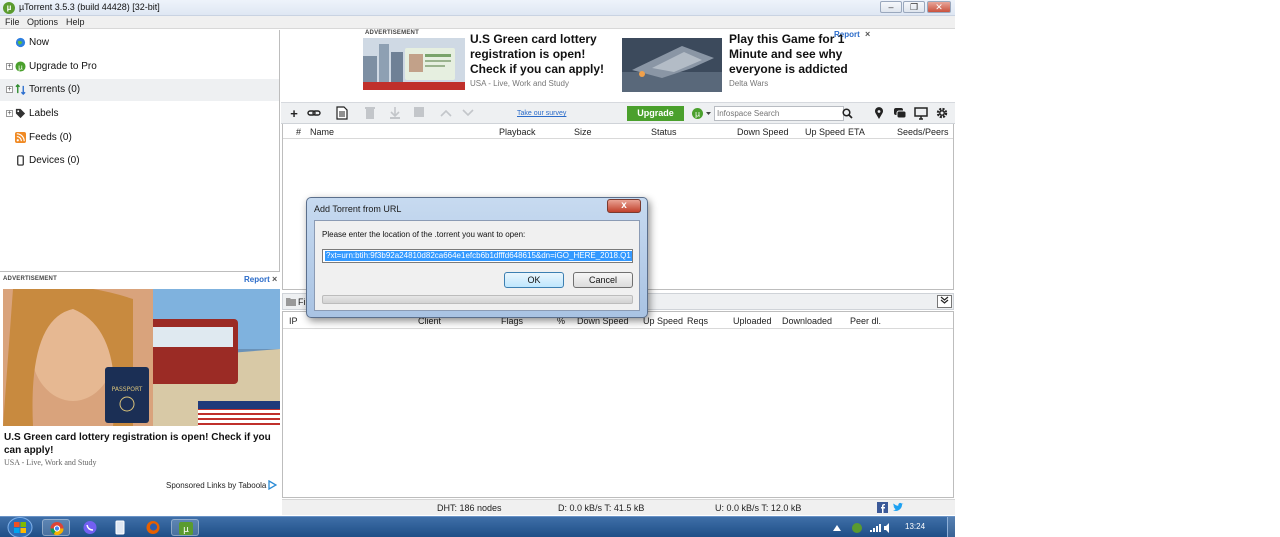 This screenshot has height=537, width=1280. What do you see at coordinates (216, 485) in the screenshot?
I see `sponsored-label: Sponsored Links by Taboola` at bounding box center [216, 485].